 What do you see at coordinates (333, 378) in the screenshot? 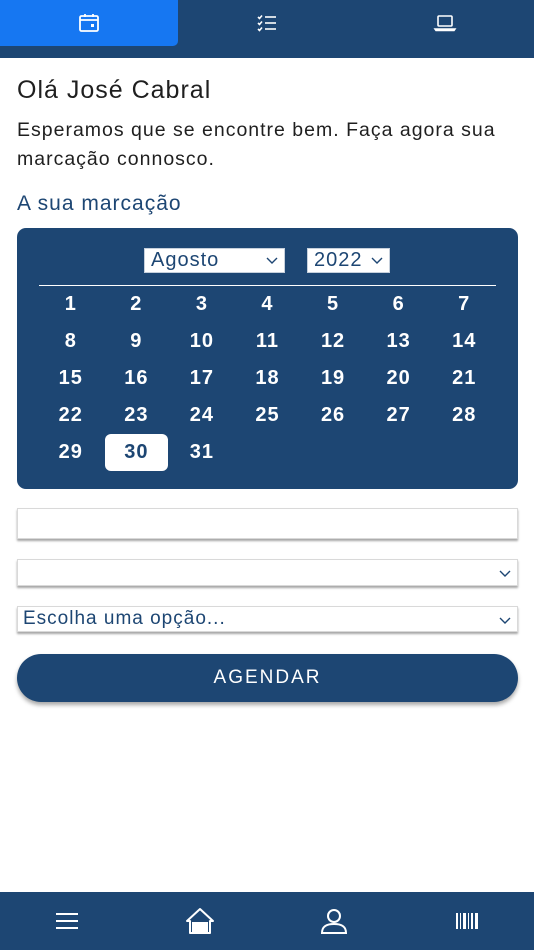
I see `calendar-day: 19` at bounding box center [333, 378].